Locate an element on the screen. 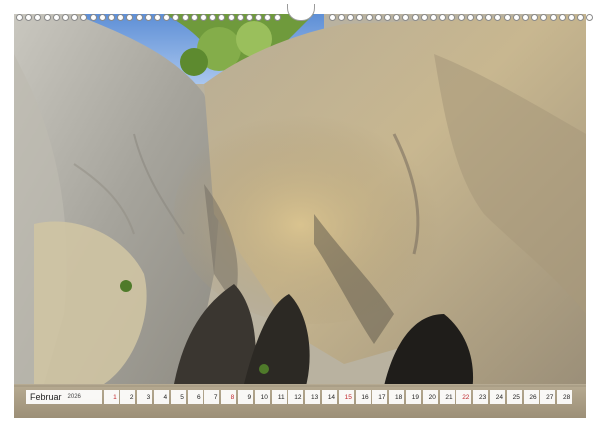 The height and width of the screenshot is (432, 600). calendar-day: 12 is located at coordinates (296, 397).